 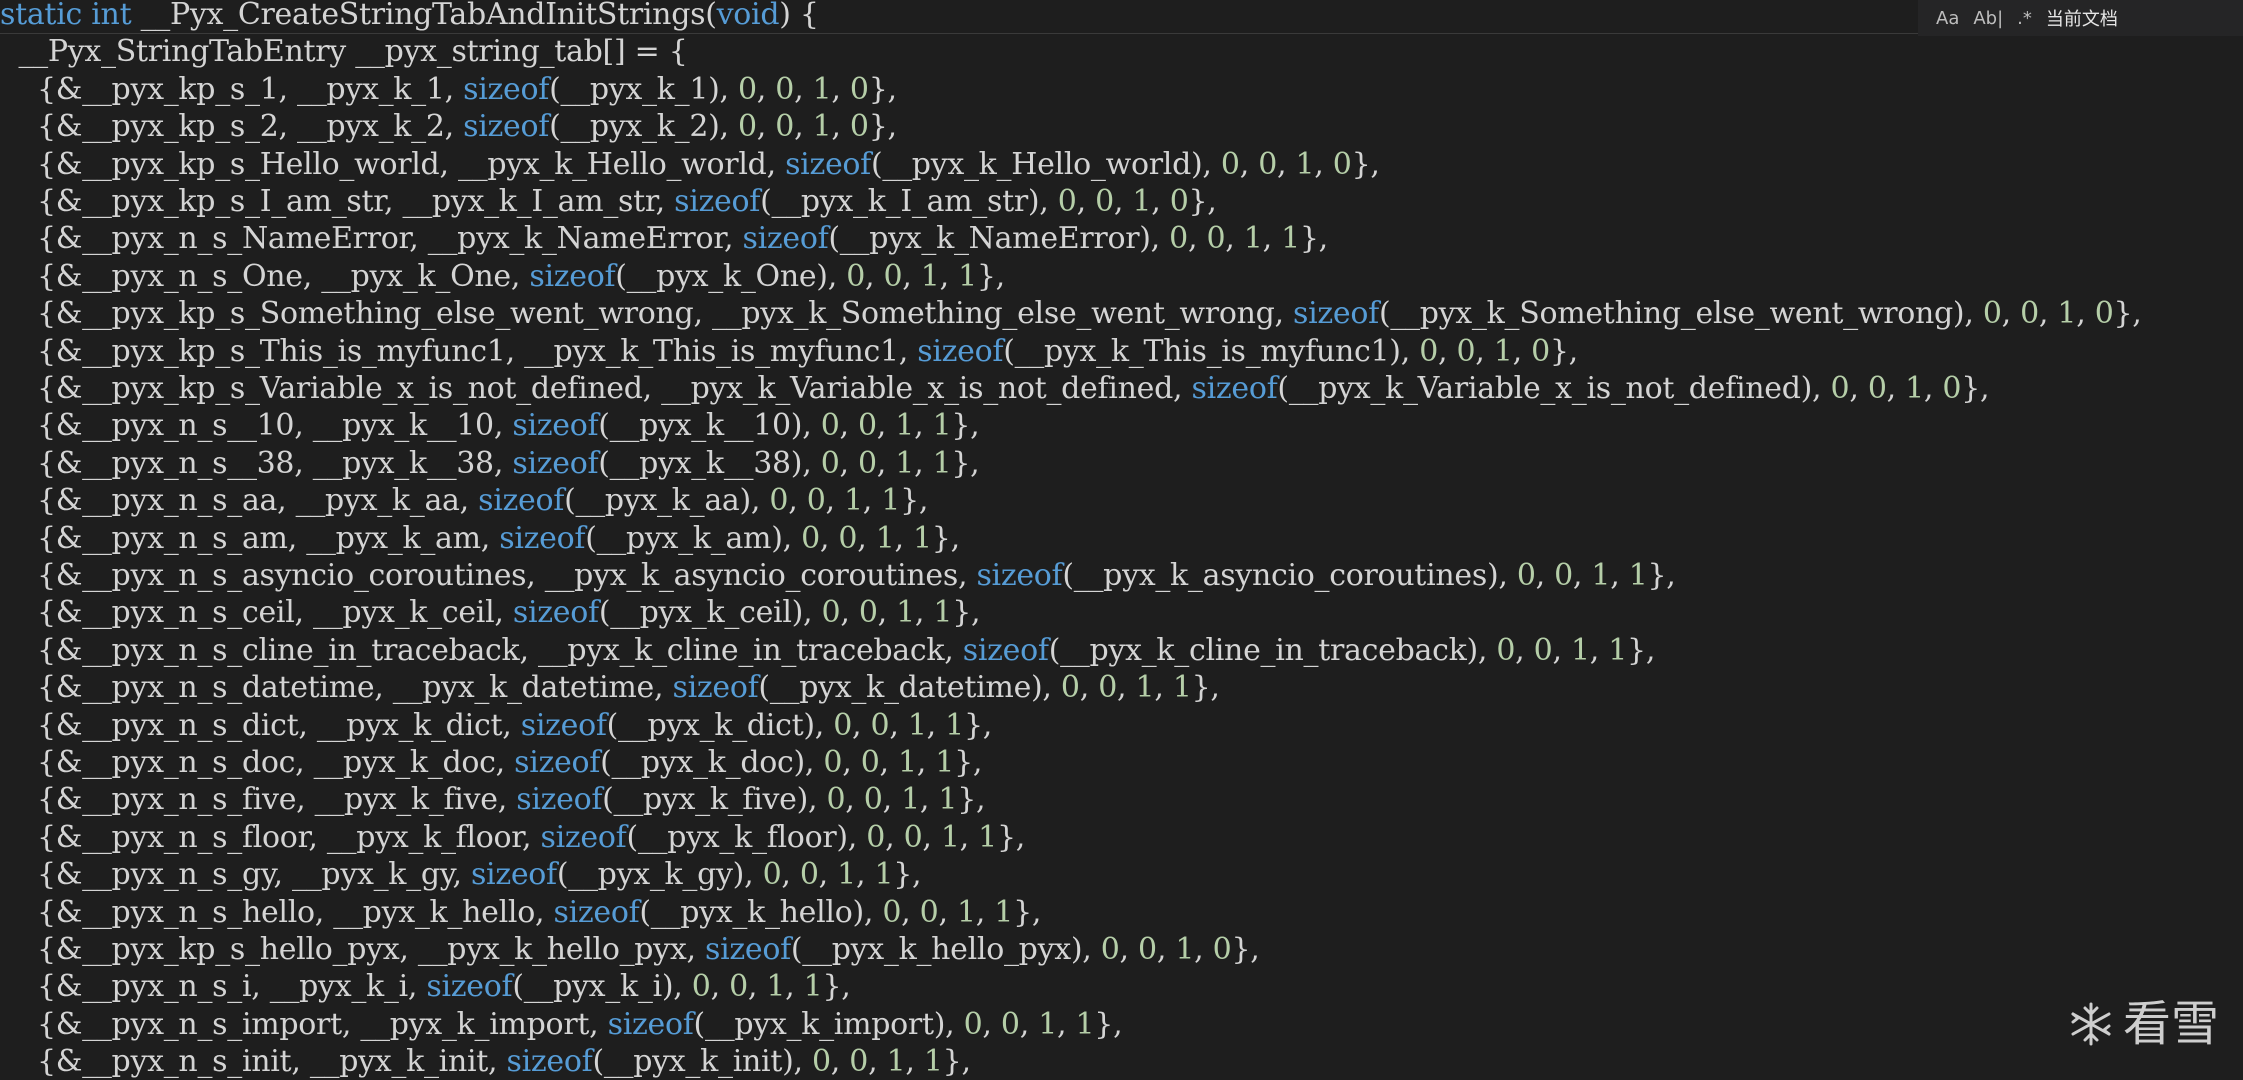 What do you see at coordinates (2024, 18) in the screenshot?
I see `regex-toggle: .*` at bounding box center [2024, 18].